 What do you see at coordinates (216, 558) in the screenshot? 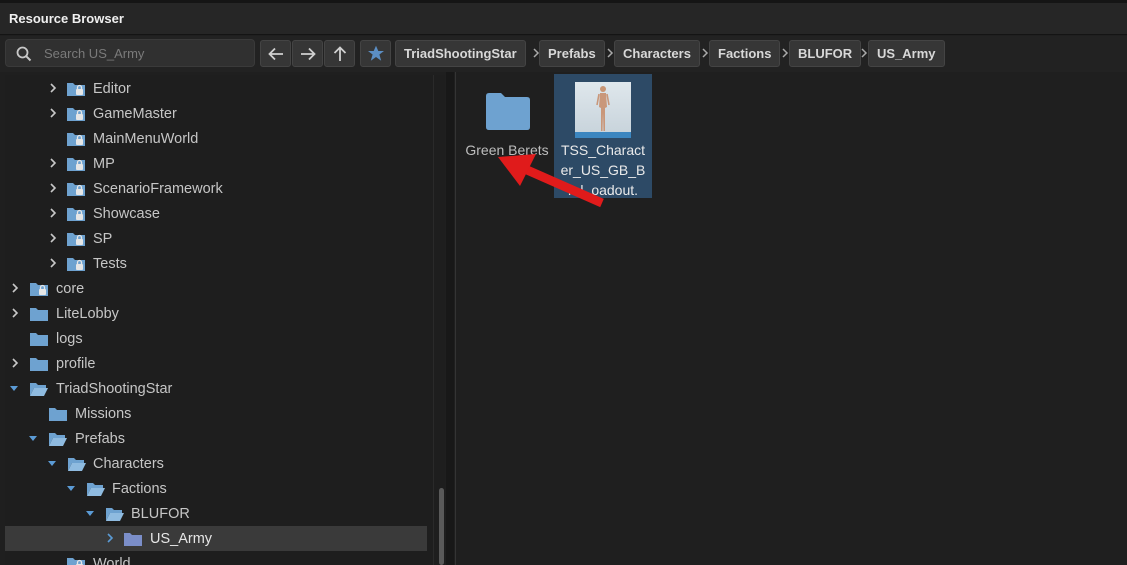
I see `tree-item: World` at bounding box center [216, 558].